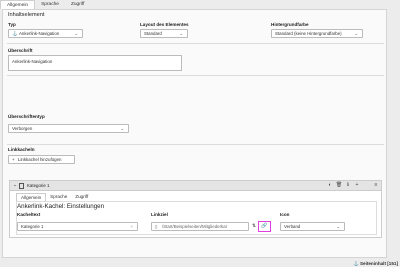 Image resolution: width=400 pixels, height=267 pixels. Describe the element at coordinates (376, 185) in the screenshot. I see `drag-handle-icon: ≡` at that location.